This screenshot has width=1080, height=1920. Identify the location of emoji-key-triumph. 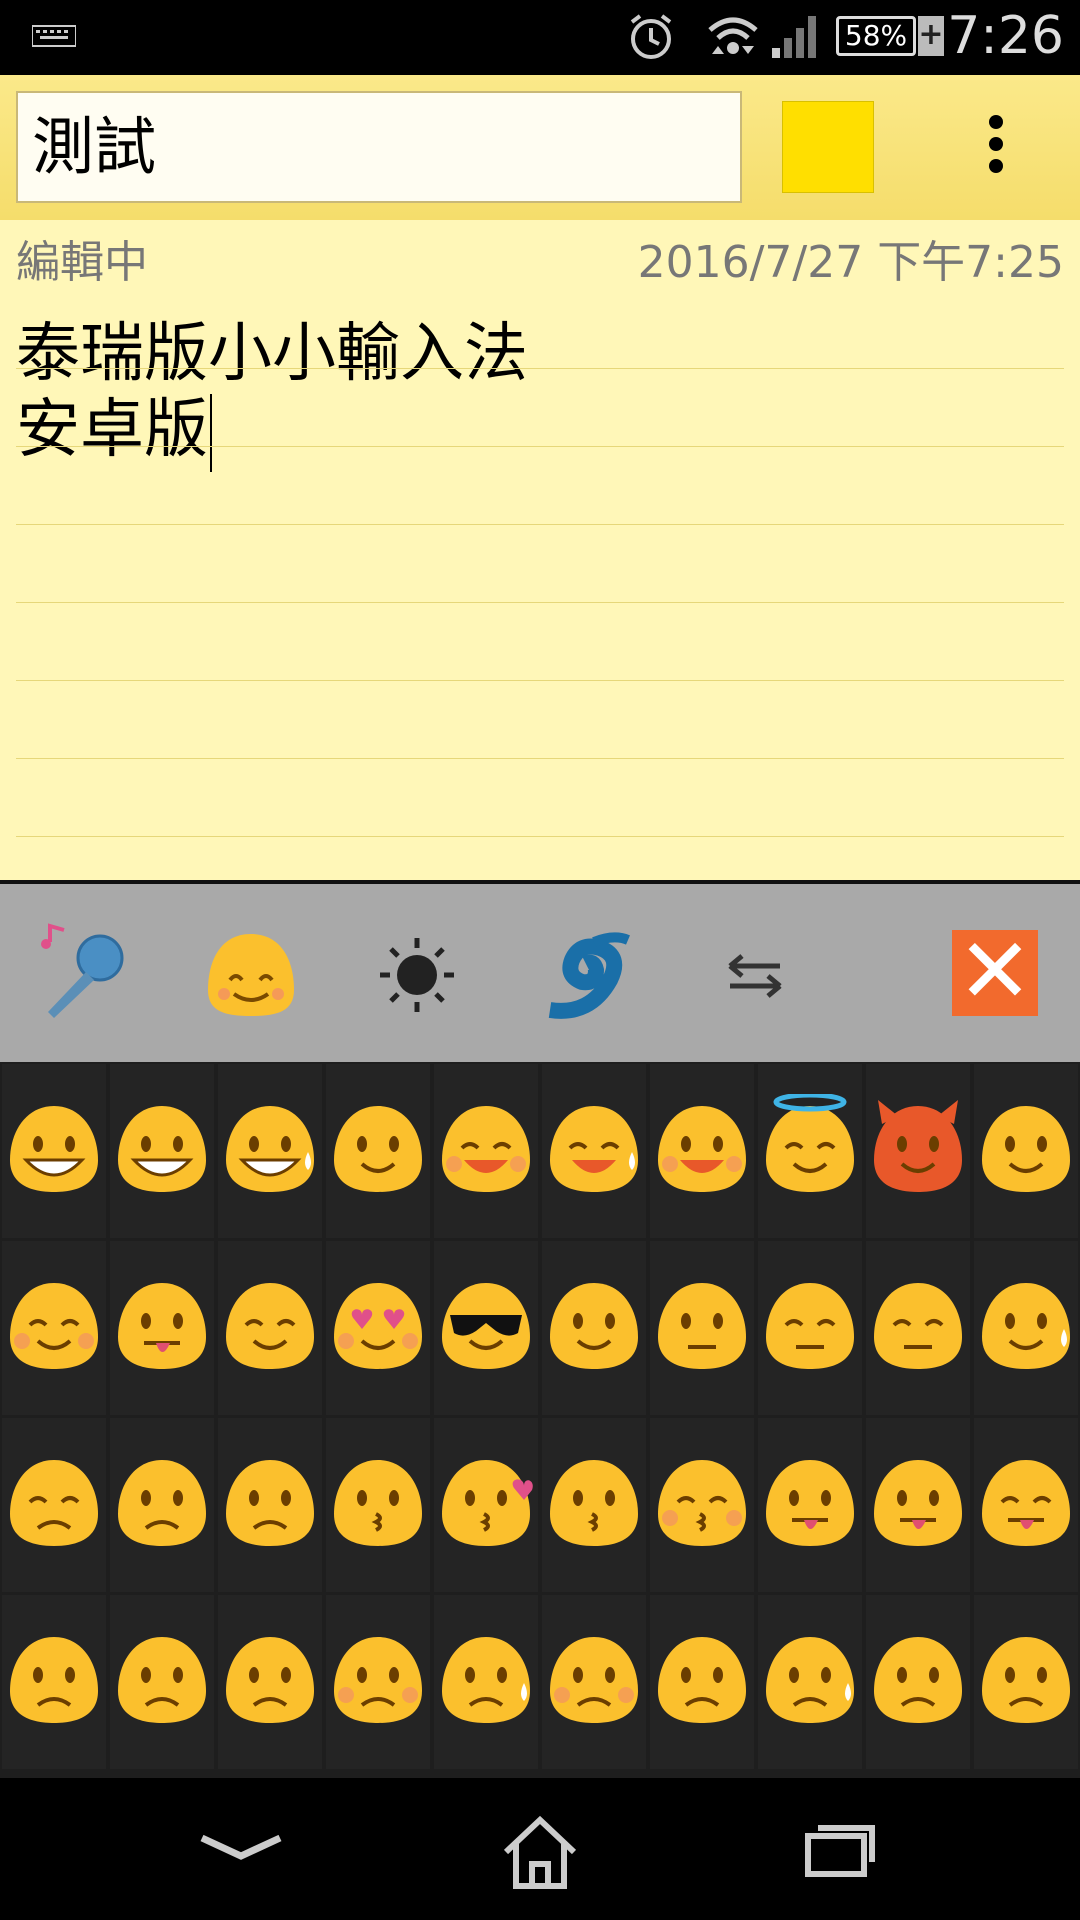
(702, 1682).